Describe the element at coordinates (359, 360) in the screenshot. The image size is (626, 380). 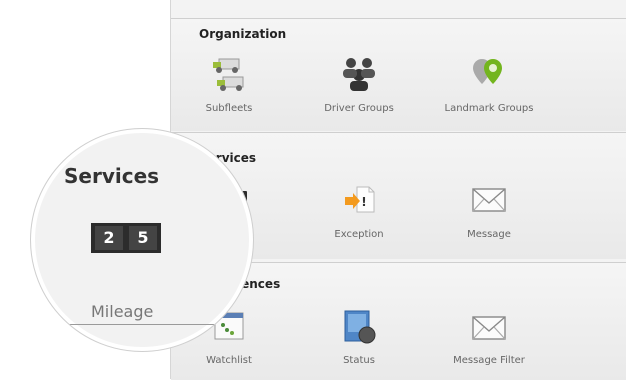
I see `status-label: Status` at that location.